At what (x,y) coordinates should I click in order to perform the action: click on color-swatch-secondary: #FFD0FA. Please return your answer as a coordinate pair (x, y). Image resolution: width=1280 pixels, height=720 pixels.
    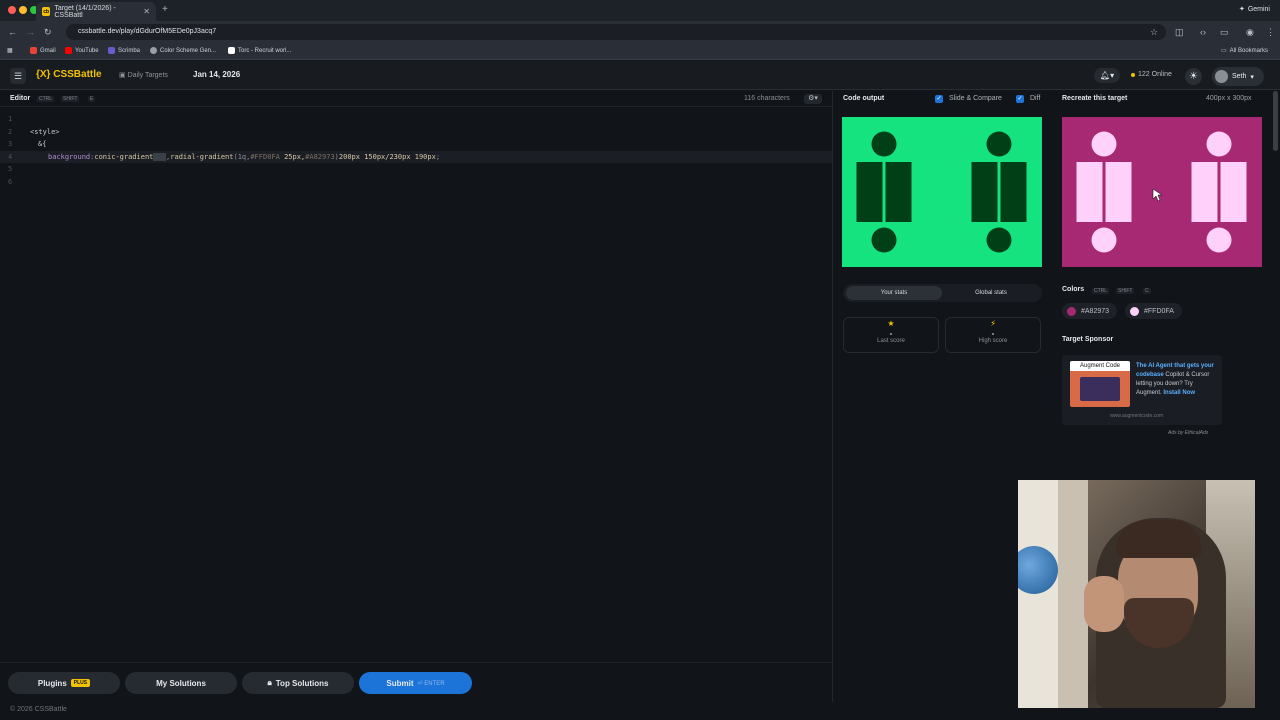
    Looking at the image, I should click on (1153, 311).